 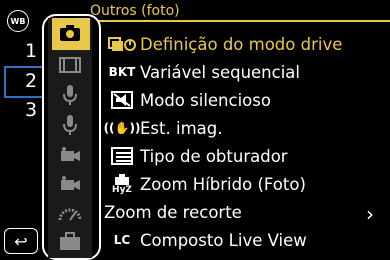 I want to click on wb-badge: WB, so click(x=18, y=21).